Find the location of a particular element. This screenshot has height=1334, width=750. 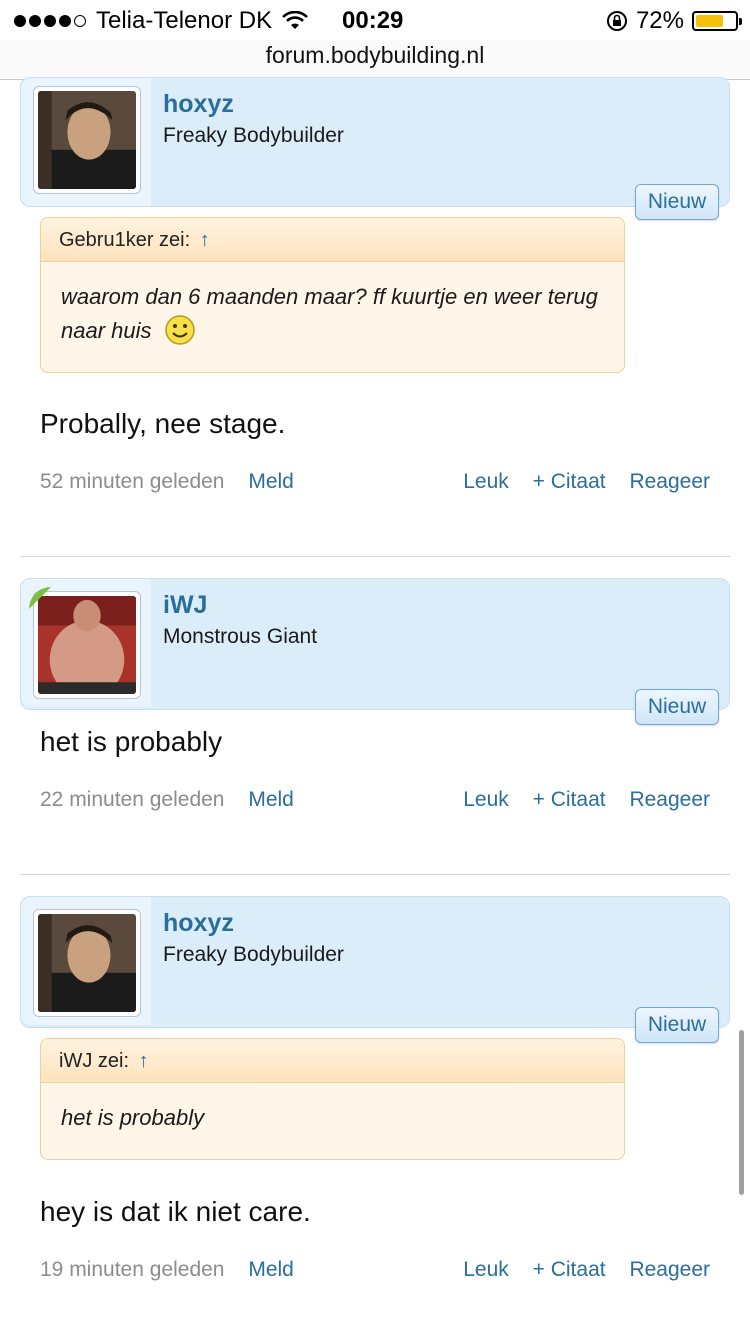

post-time: 22 minuten geleden is located at coordinates (132, 799).